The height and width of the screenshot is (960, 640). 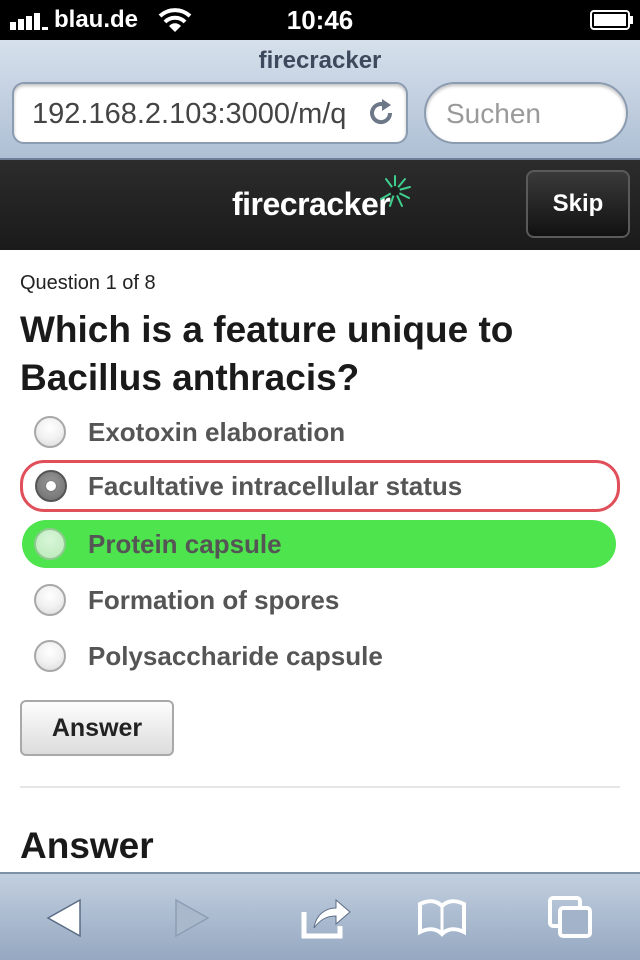 I want to click on option-label: Formation of spores, so click(x=214, y=600).